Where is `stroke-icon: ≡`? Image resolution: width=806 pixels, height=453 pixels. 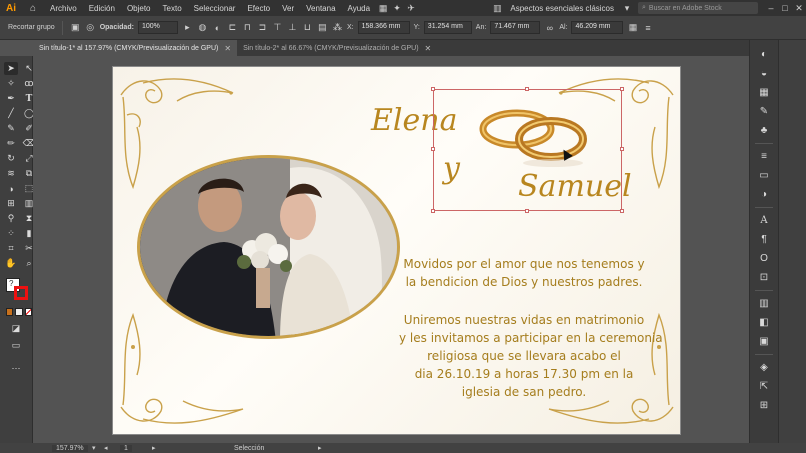
stroke-icon: ≡ is located at coordinates (764, 156).